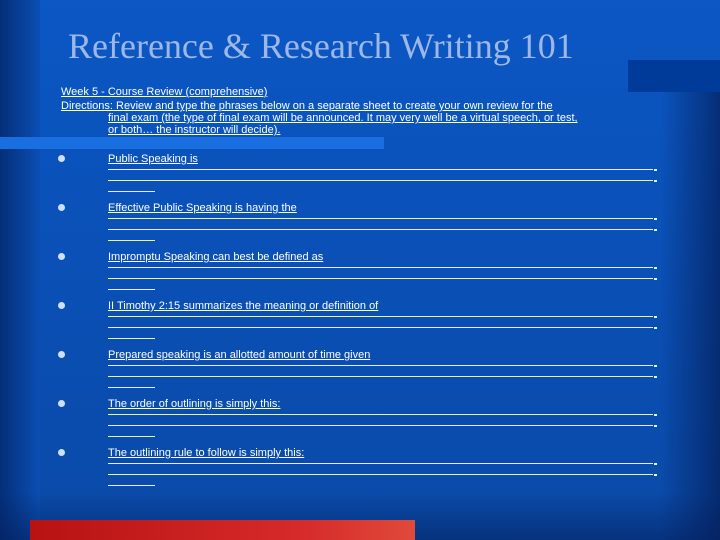  Describe the element at coordinates (164, 92) in the screenshot. I see `week-heading: Week 5 - Course Review (comprehensive)` at that location.